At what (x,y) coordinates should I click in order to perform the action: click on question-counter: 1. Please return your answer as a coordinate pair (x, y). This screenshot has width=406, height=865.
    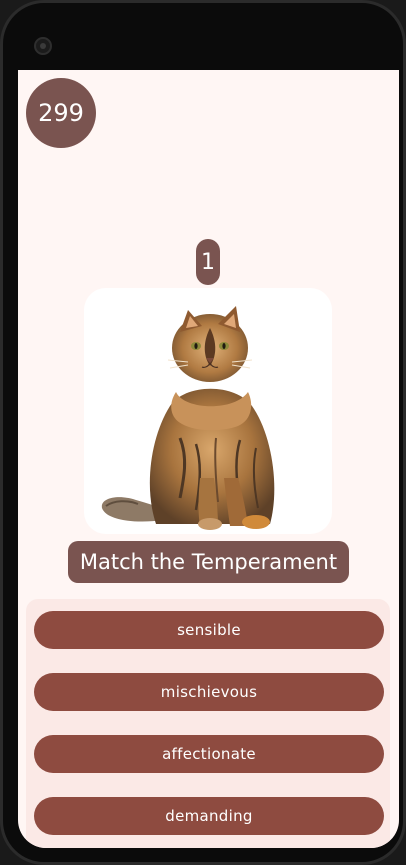
    Looking at the image, I should click on (208, 262).